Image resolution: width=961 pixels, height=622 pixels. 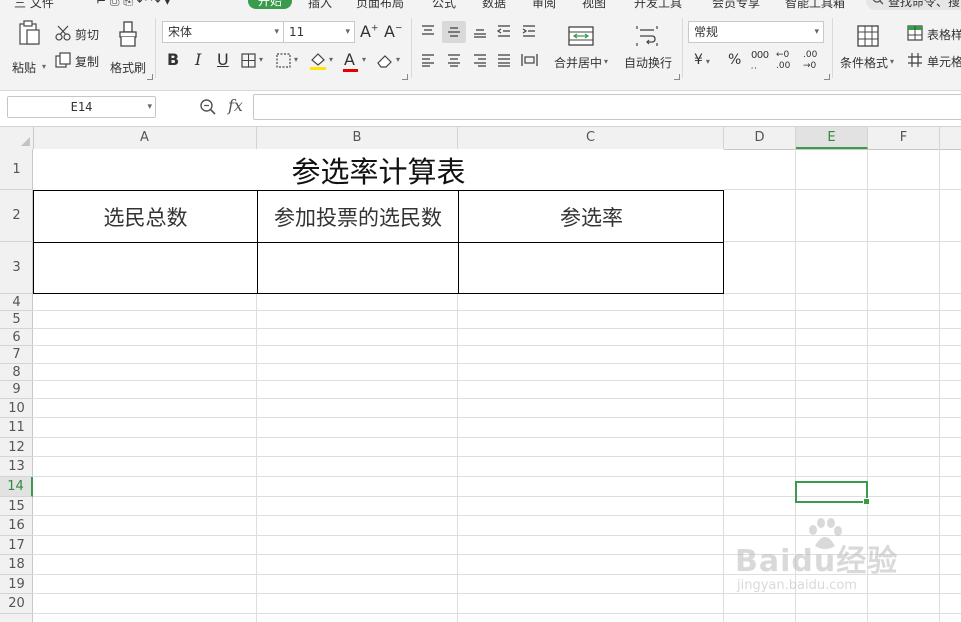 What do you see at coordinates (504, 31) in the screenshot?
I see `decrease-indent-icon` at bounding box center [504, 31].